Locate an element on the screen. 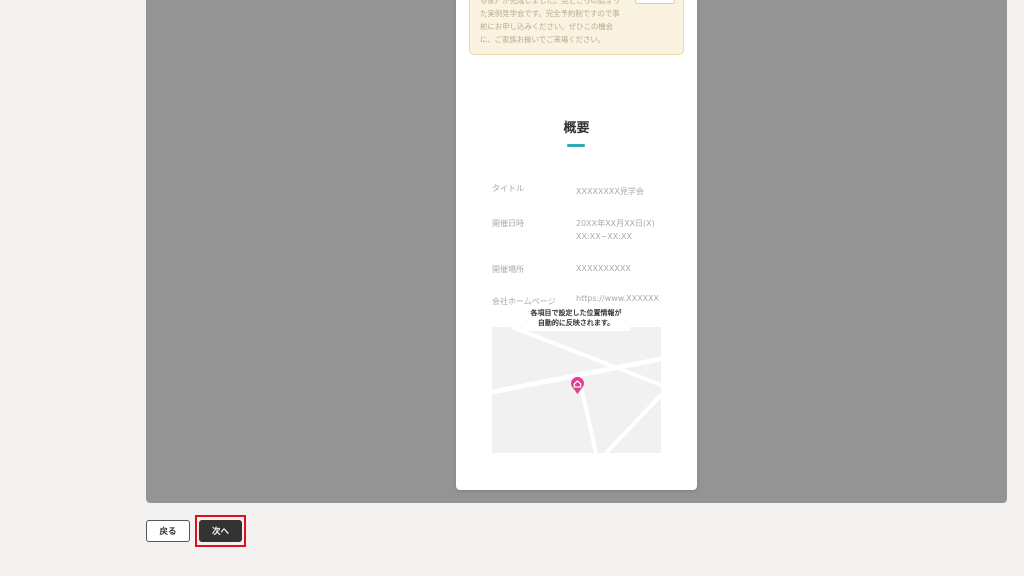 The image size is (1024, 576). row-value-title: XXXXXXXX見学会 is located at coordinates (610, 191).